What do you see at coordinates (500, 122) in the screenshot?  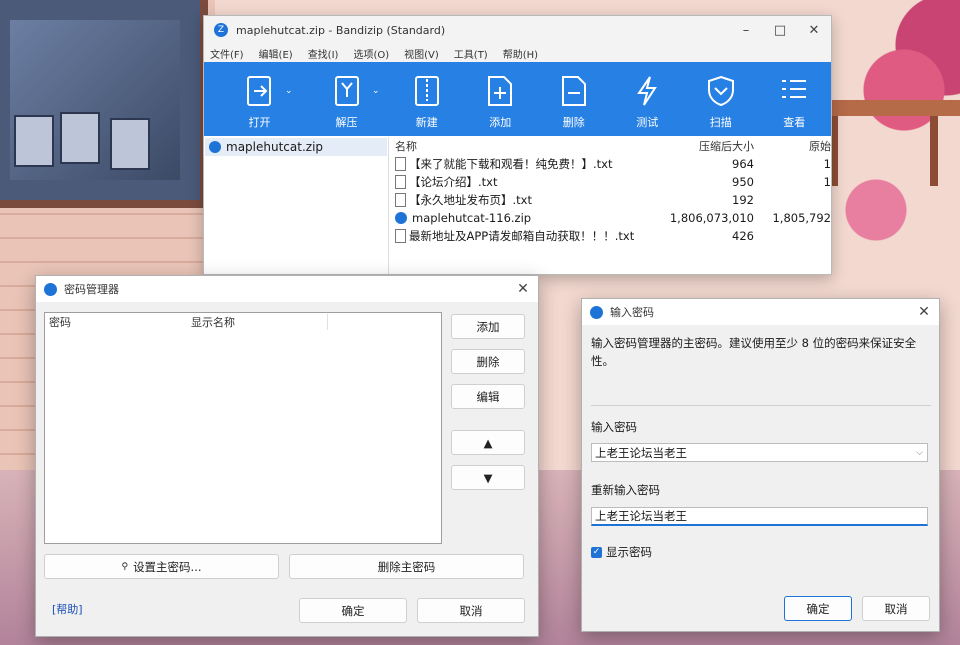 I see `add-label: 添加` at bounding box center [500, 122].